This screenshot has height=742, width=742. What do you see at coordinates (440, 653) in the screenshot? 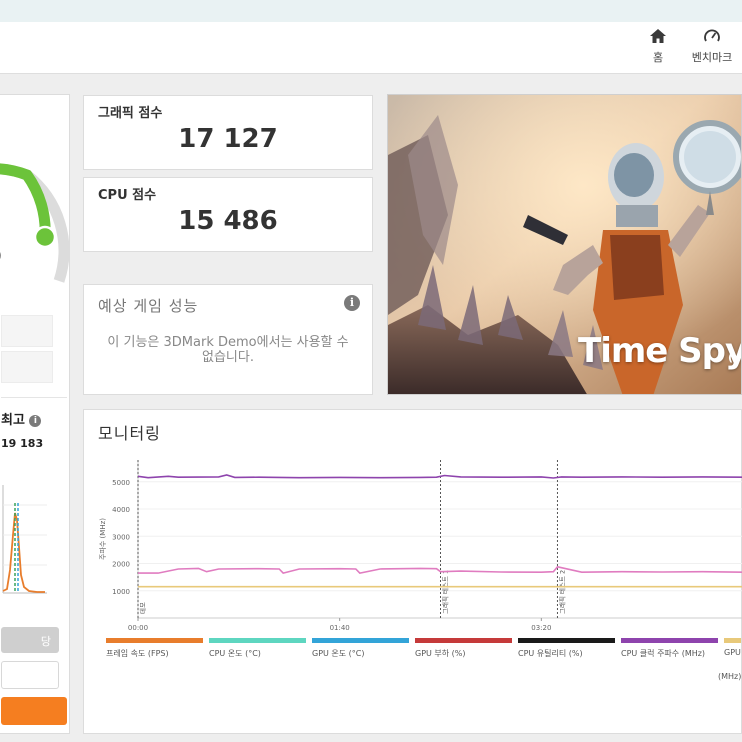
I see `legend-label: GPU 부하 (%)` at bounding box center [440, 653].